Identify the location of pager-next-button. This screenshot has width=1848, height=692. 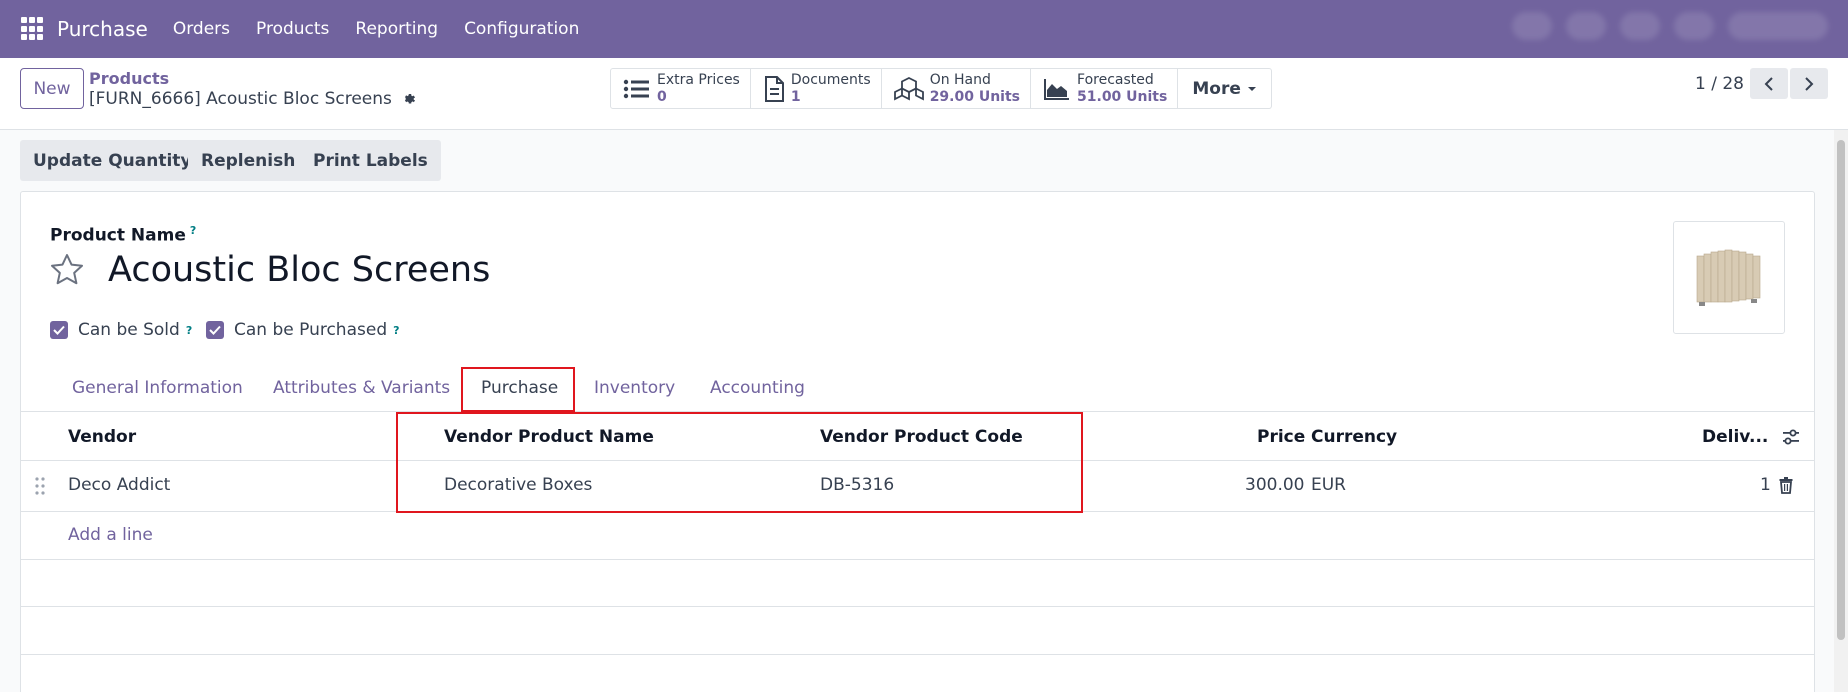
(1809, 83).